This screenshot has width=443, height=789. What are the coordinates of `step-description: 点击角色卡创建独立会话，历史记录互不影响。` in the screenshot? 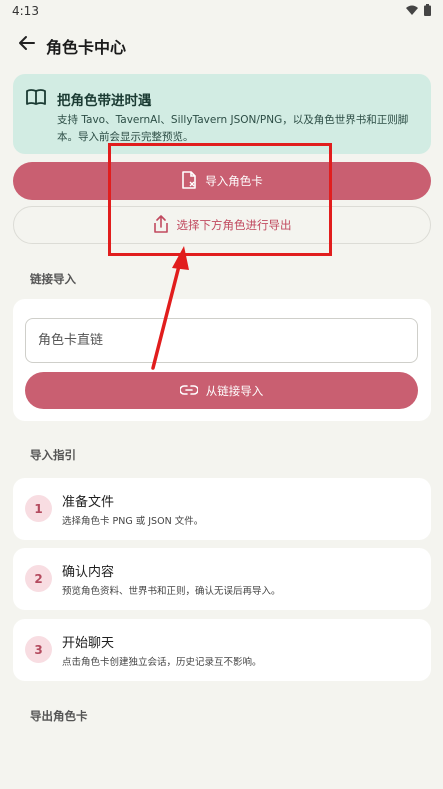 It's located at (162, 662).